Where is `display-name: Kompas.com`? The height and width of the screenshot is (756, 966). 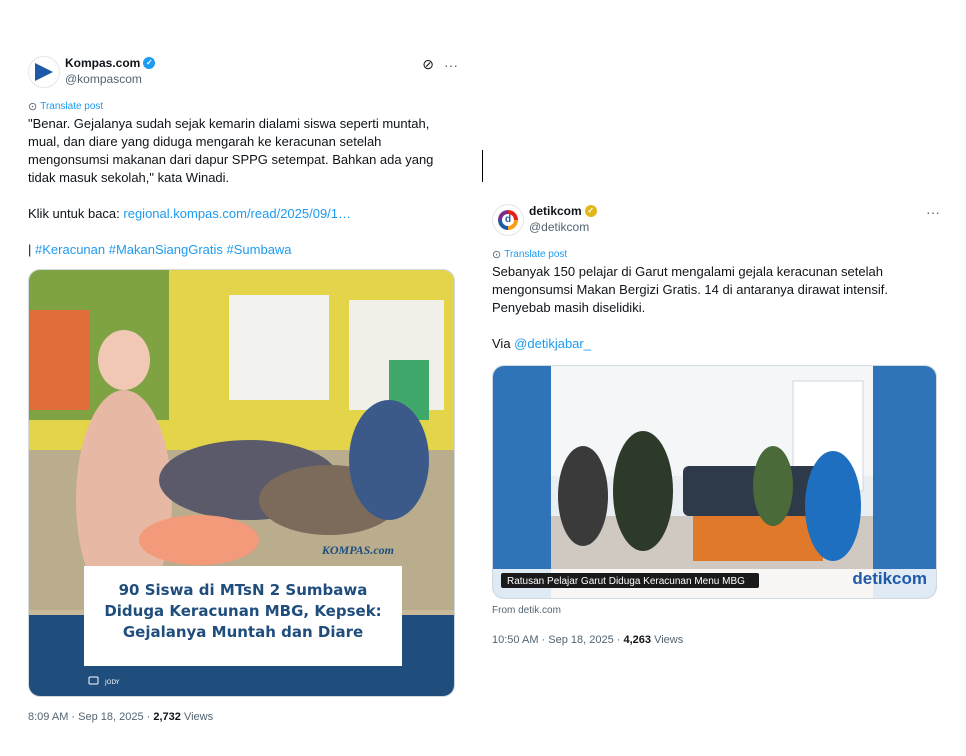
display-name: Kompas.com is located at coordinates (102, 63).